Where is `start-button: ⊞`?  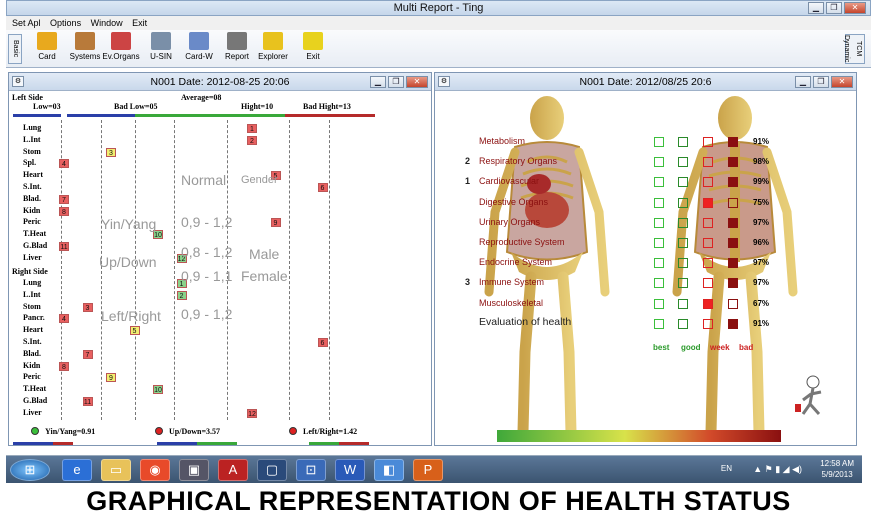 start-button: ⊞ is located at coordinates (30, 470).